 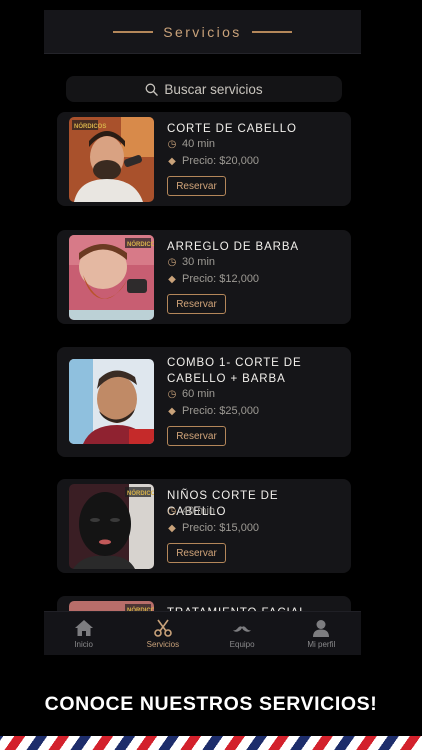 What do you see at coordinates (213, 89) in the screenshot?
I see `search-placeholder: Buscar servicios` at bounding box center [213, 89].